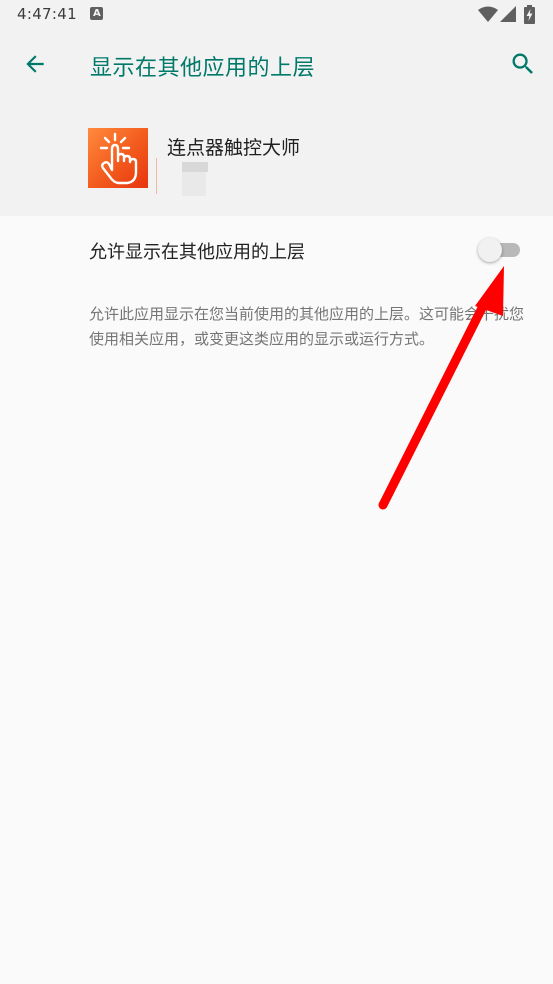 The image size is (553, 984). I want to click on accessibility-a-icon, so click(96, 13).